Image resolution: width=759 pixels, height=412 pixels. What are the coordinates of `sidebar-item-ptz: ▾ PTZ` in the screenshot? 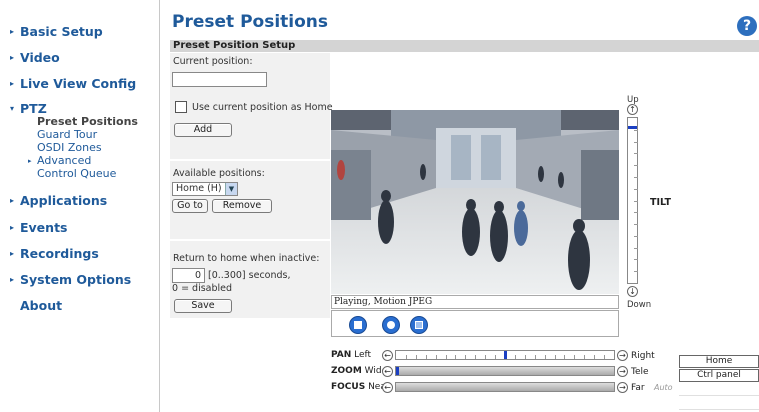 It's located at (28, 108).